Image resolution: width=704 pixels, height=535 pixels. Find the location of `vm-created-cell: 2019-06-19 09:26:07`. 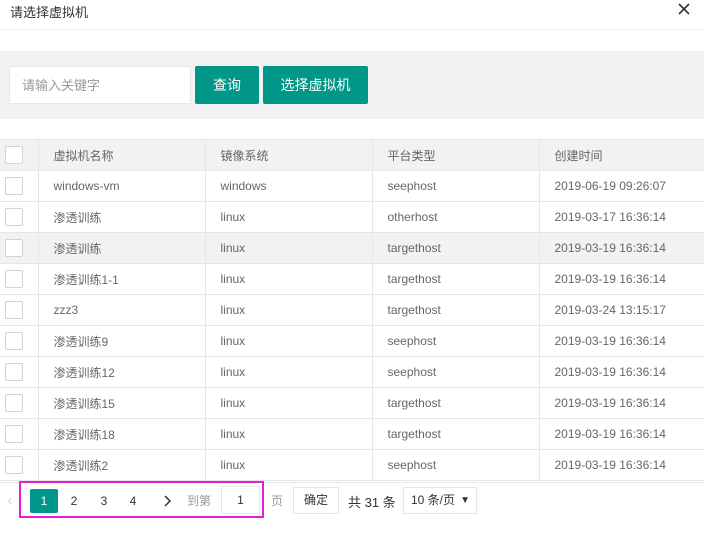

vm-created-cell: 2019-06-19 09:26:07 is located at coordinates (621, 186).